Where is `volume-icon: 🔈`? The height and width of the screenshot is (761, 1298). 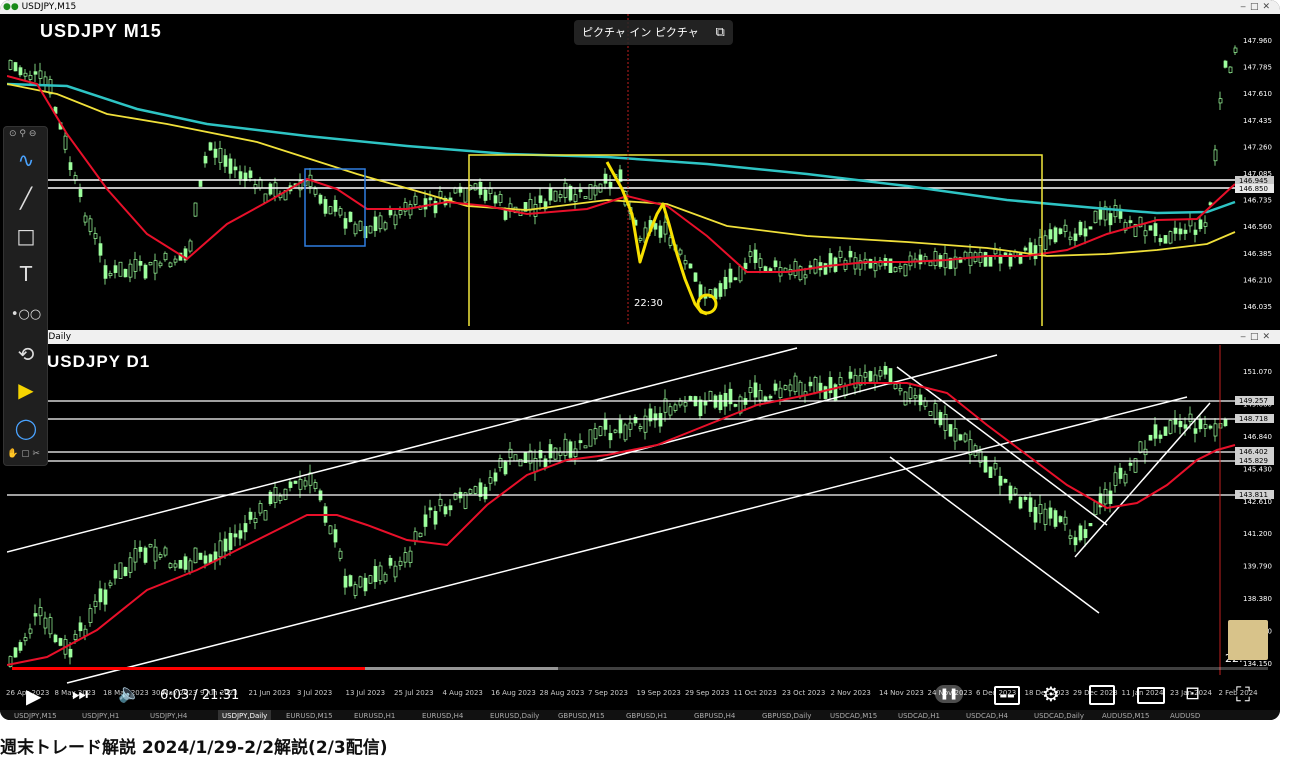
volume-icon: 🔈 is located at coordinates (129, 693).